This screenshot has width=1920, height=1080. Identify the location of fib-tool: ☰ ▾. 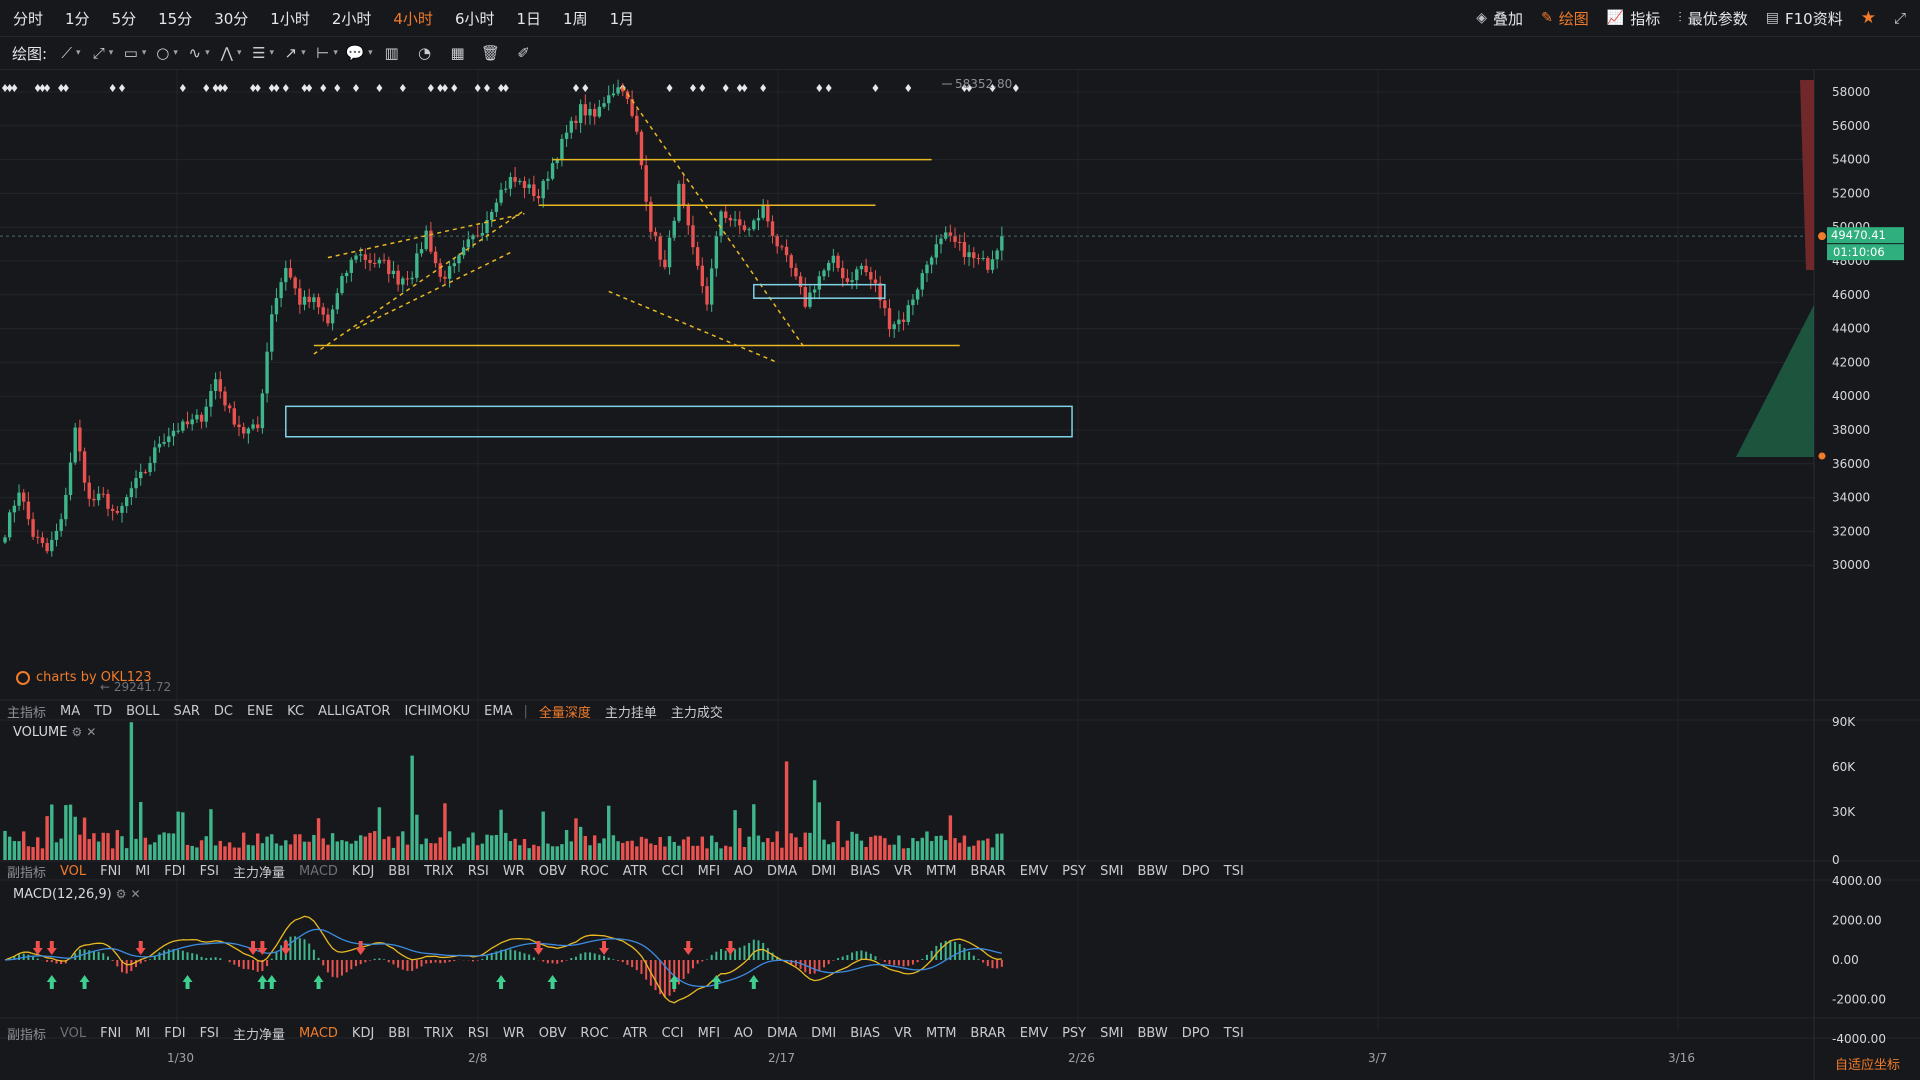
(263, 53).